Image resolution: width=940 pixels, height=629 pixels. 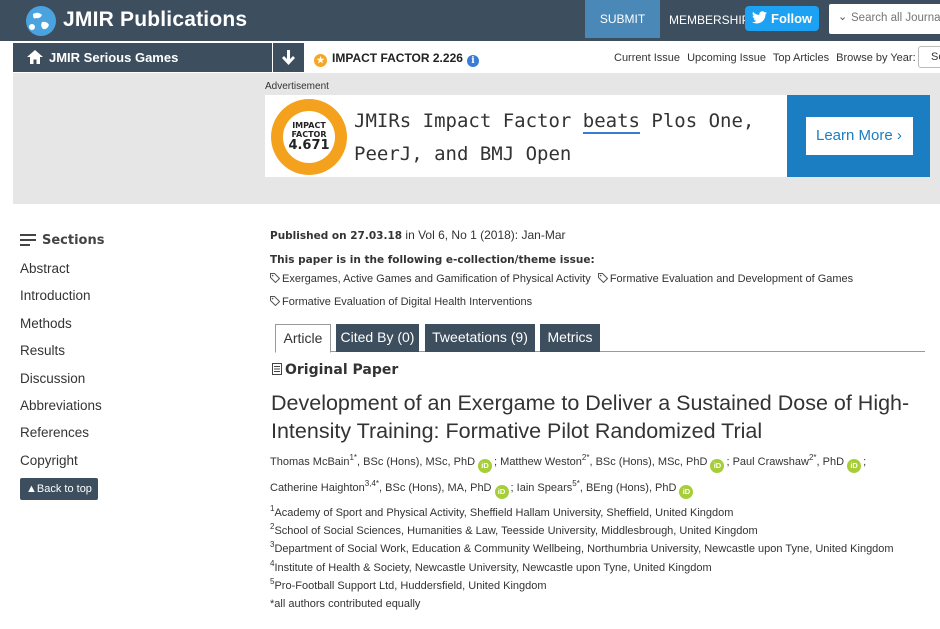 What do you see at coordinates (35, 57) in the screenshot?
I see `home-icon` at bounding box center [35, 57].